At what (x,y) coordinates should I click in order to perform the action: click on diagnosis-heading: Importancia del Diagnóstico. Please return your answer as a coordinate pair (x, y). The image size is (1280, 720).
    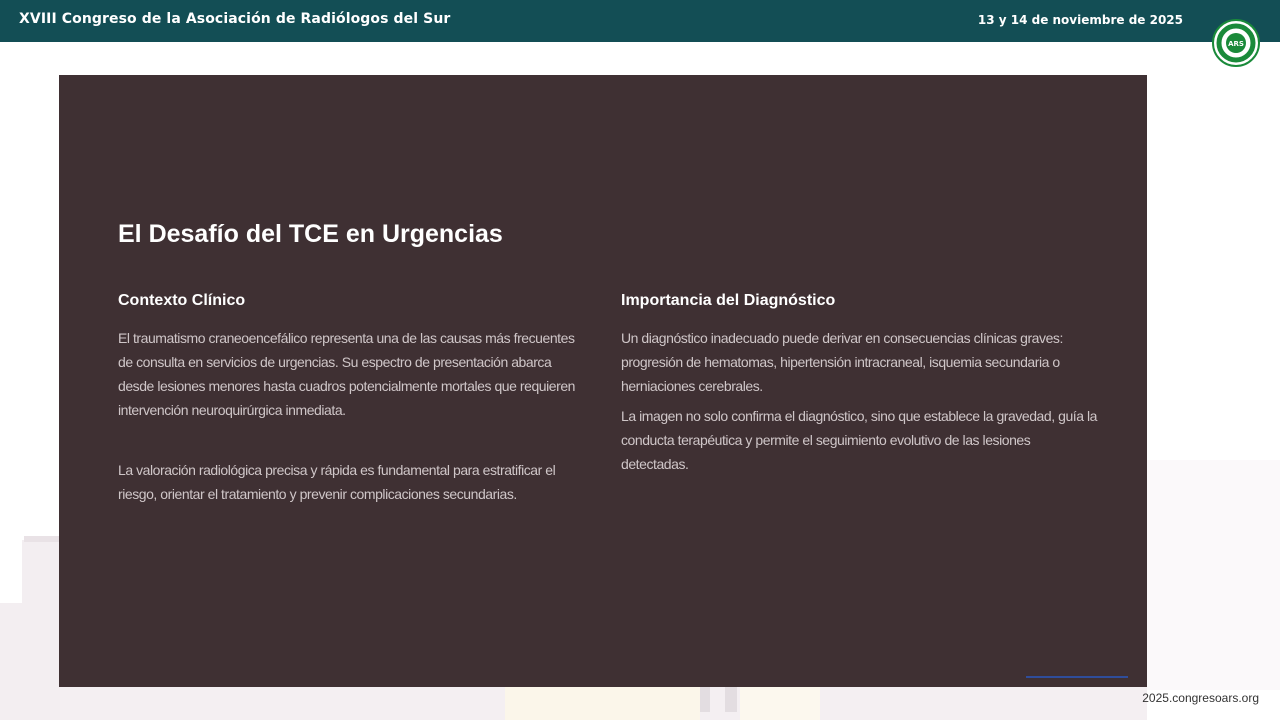
    Looking at the image, I should click on (728, 300).